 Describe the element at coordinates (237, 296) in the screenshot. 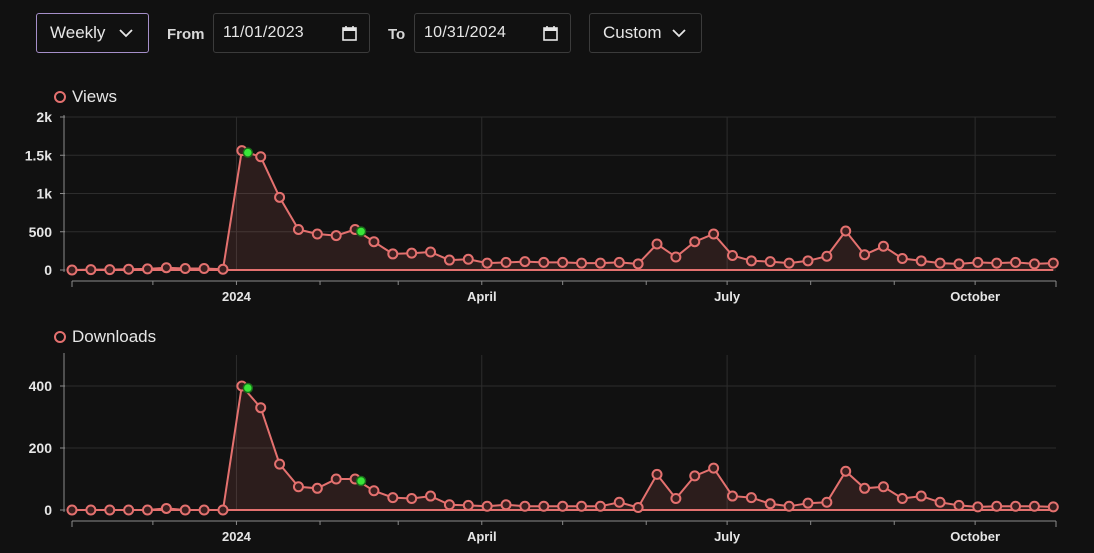

I see `x-tick-label: 2024` at that location.